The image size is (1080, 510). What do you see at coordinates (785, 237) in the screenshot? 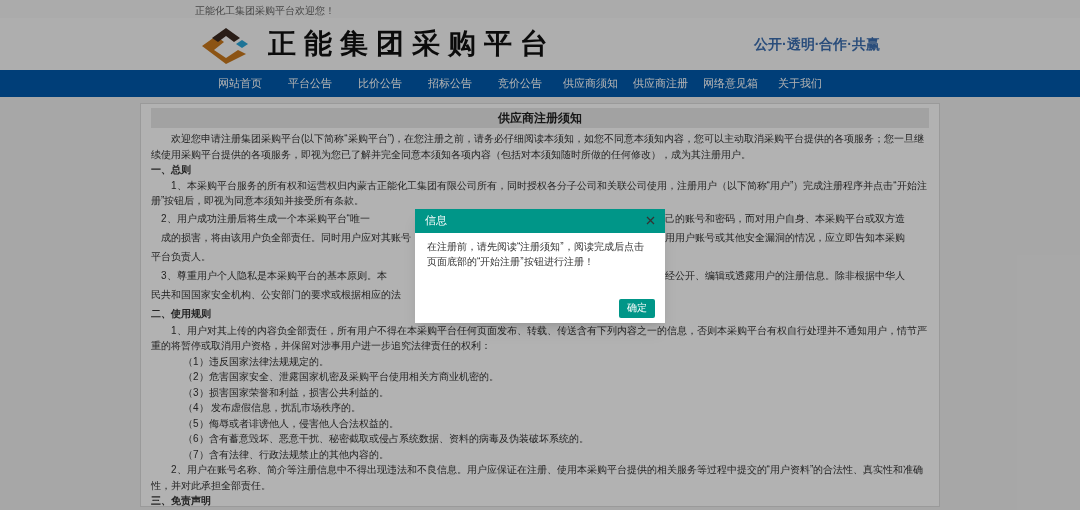
I see `paragraph-line: 用用户账号或其他安全漏洞的情况，应立即告知本采购` at bounding box center [785, 237].